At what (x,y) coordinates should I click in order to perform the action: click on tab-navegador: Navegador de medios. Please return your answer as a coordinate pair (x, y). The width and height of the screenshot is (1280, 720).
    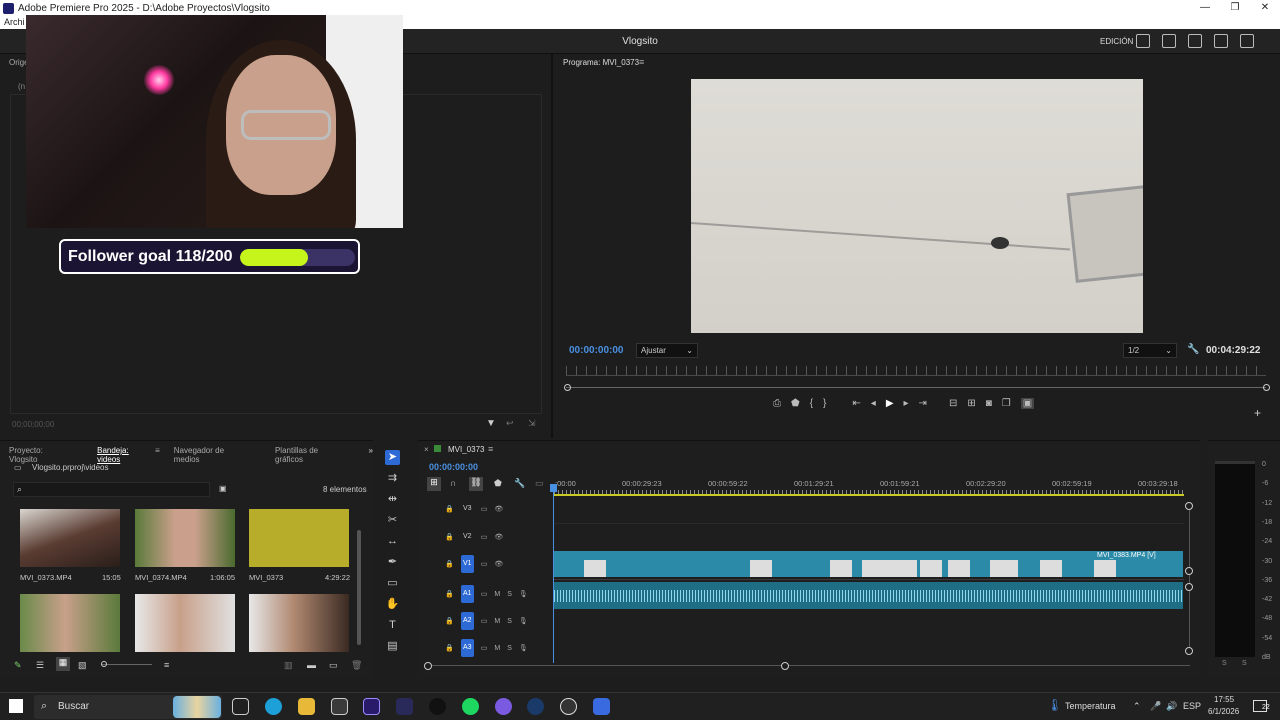
    Looking at the image, I should click on (211, 455).